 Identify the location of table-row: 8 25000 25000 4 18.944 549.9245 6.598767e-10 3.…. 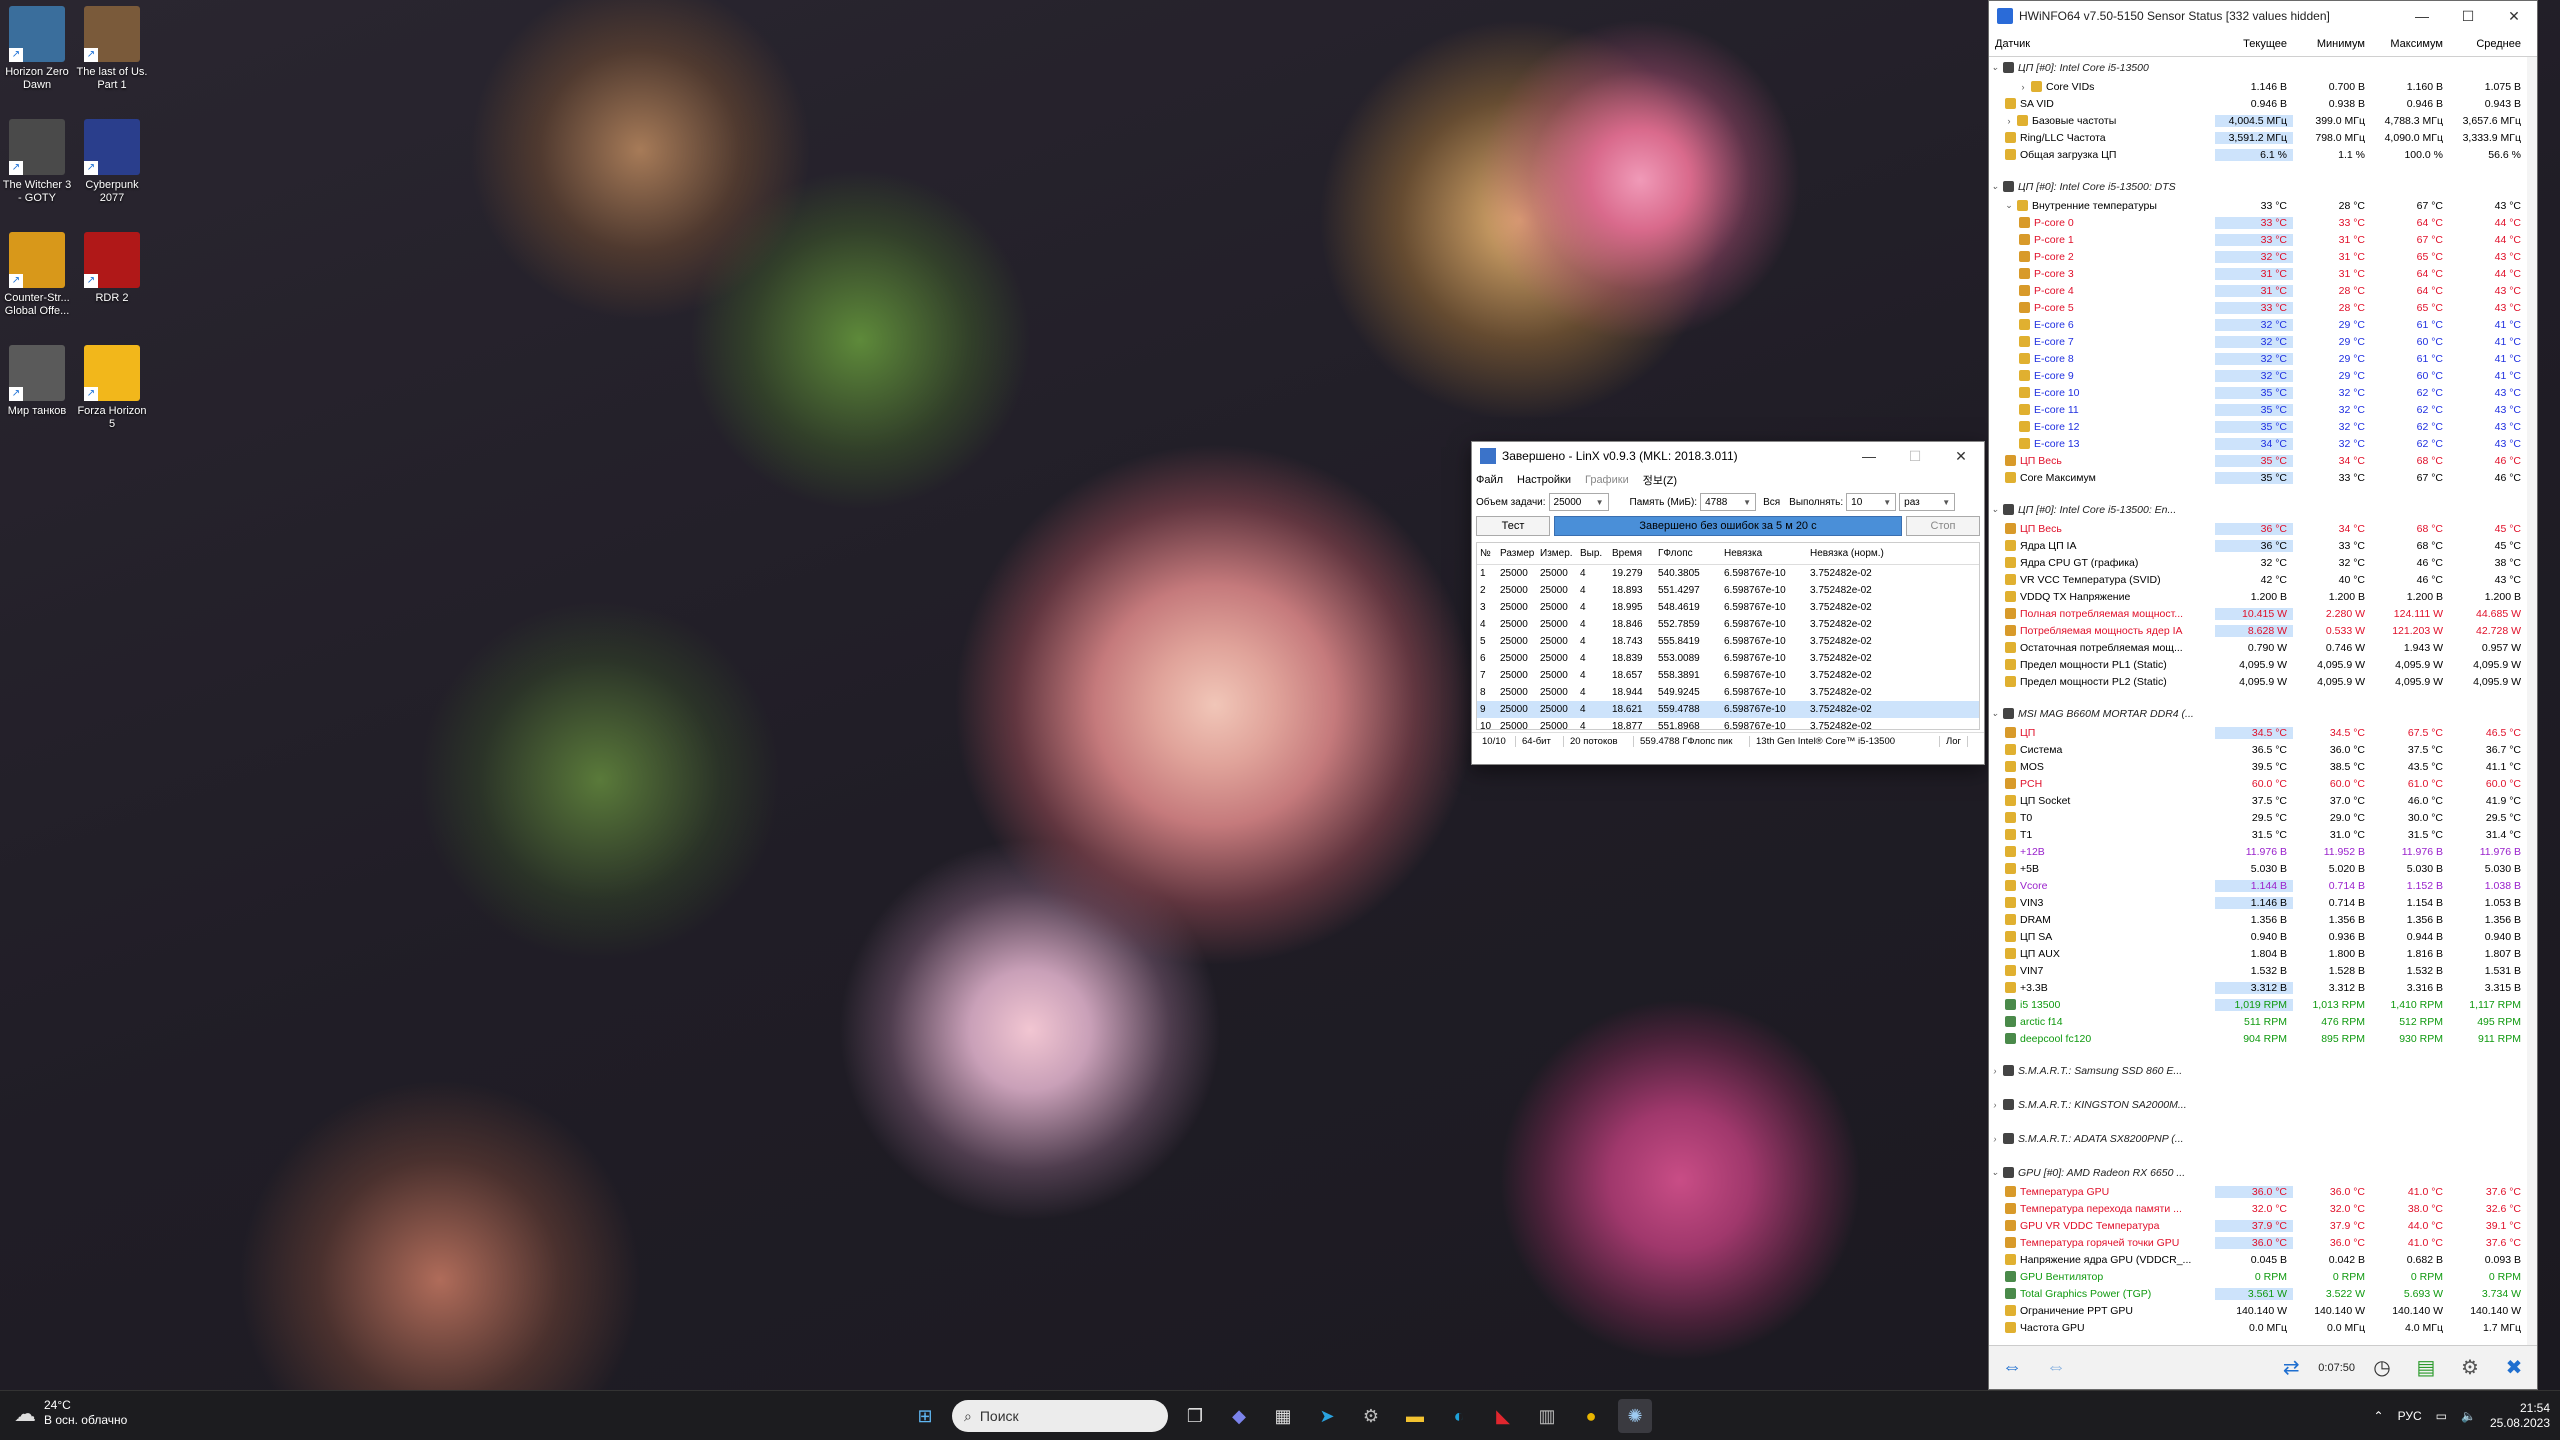
(1728, 692).